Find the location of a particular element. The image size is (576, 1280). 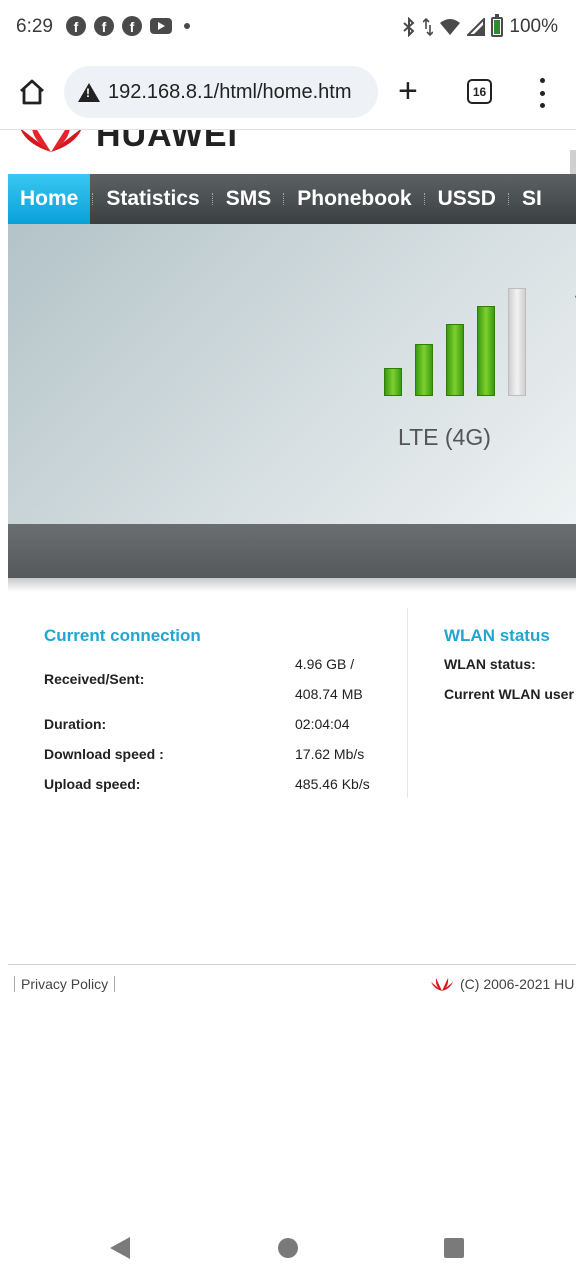

nav-tab-phonebook: Phonebook is located at coordinates (354, 199).